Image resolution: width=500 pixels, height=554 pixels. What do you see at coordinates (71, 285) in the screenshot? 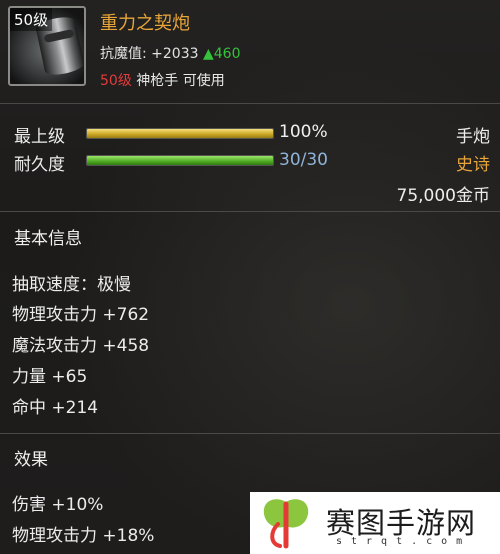
I see `attr-draw-speed: 抽取速度：极慢` at bounding box center [71, 285].